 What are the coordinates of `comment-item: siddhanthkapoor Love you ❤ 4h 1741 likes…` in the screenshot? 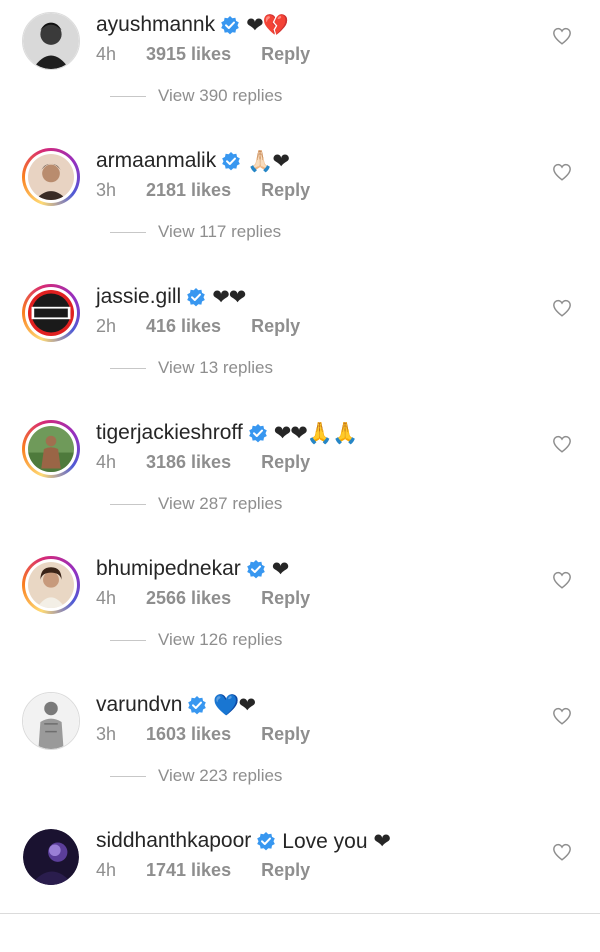 It's located at (300, 884).